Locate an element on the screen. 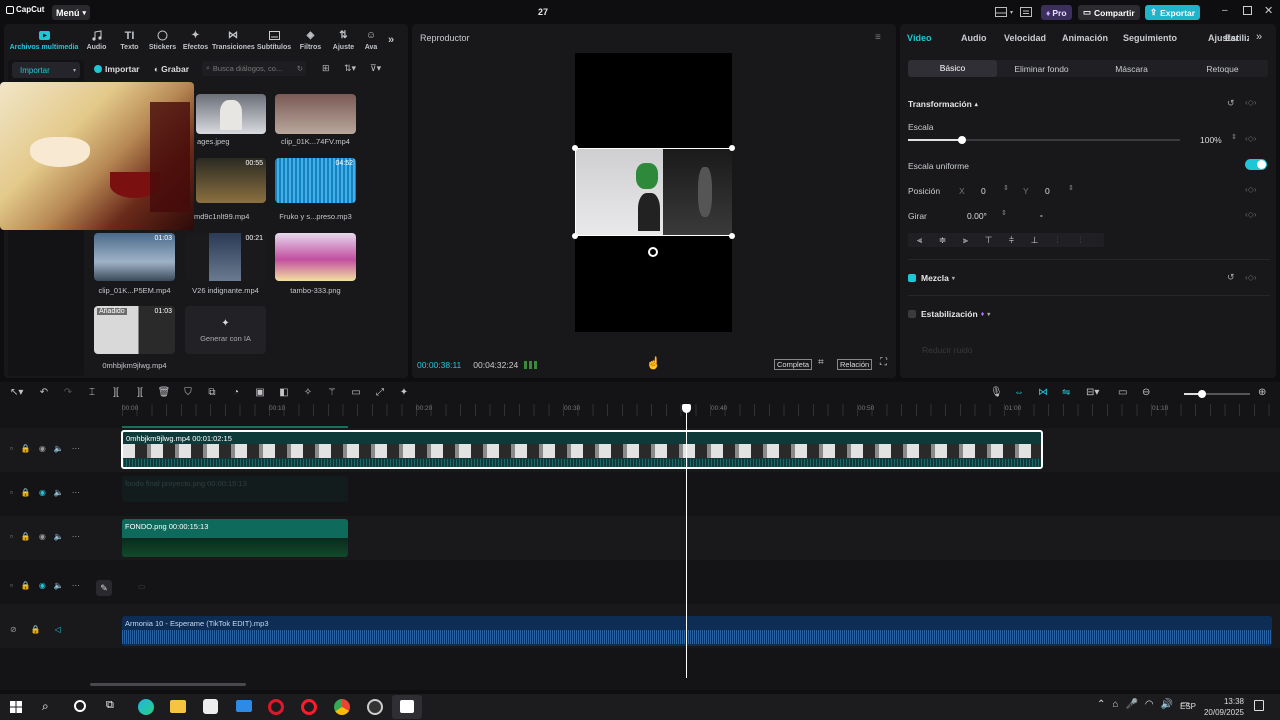 The image size is (1280, 720). cortana-icon is located at coordinates (80, 706).